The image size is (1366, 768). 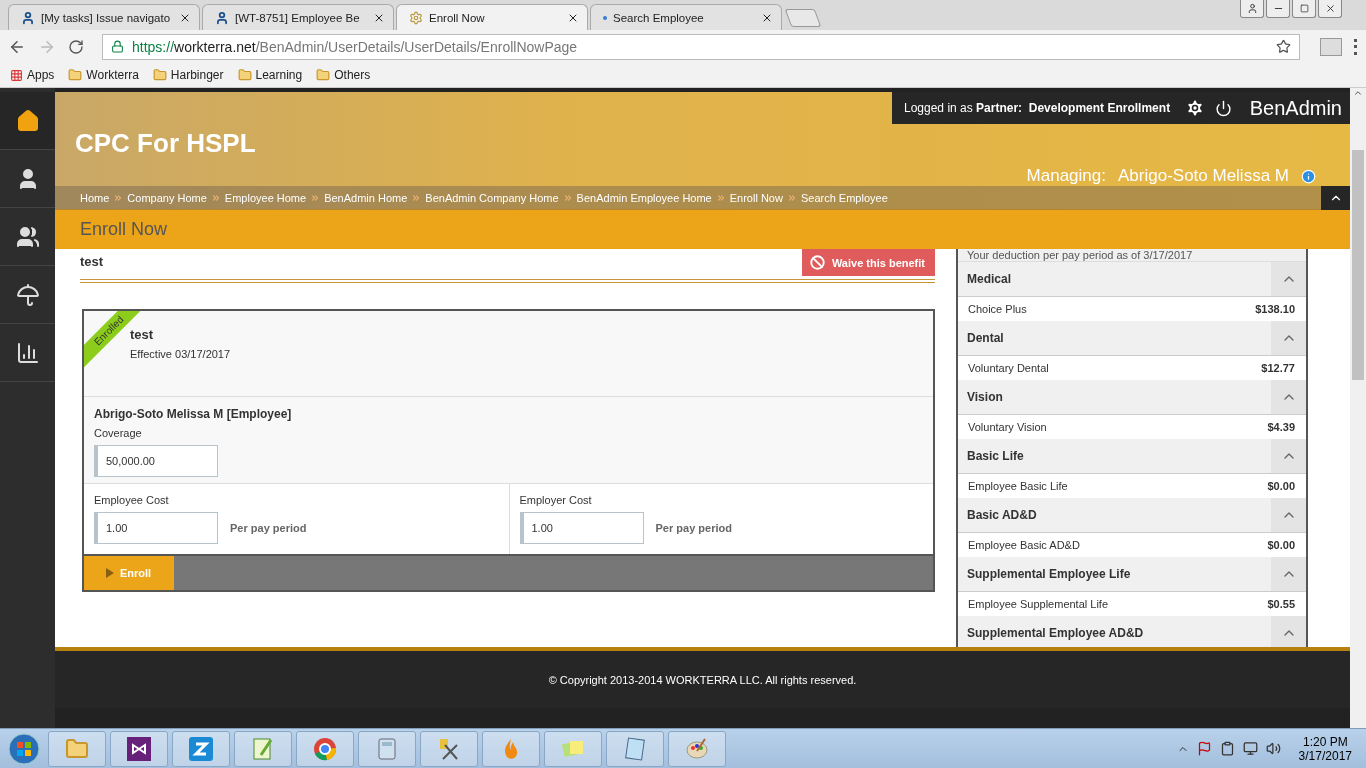 What do you see at coordinates (803, 18) in the screenshot?
I see `new-tab-button` at bounding box center [803, 18].